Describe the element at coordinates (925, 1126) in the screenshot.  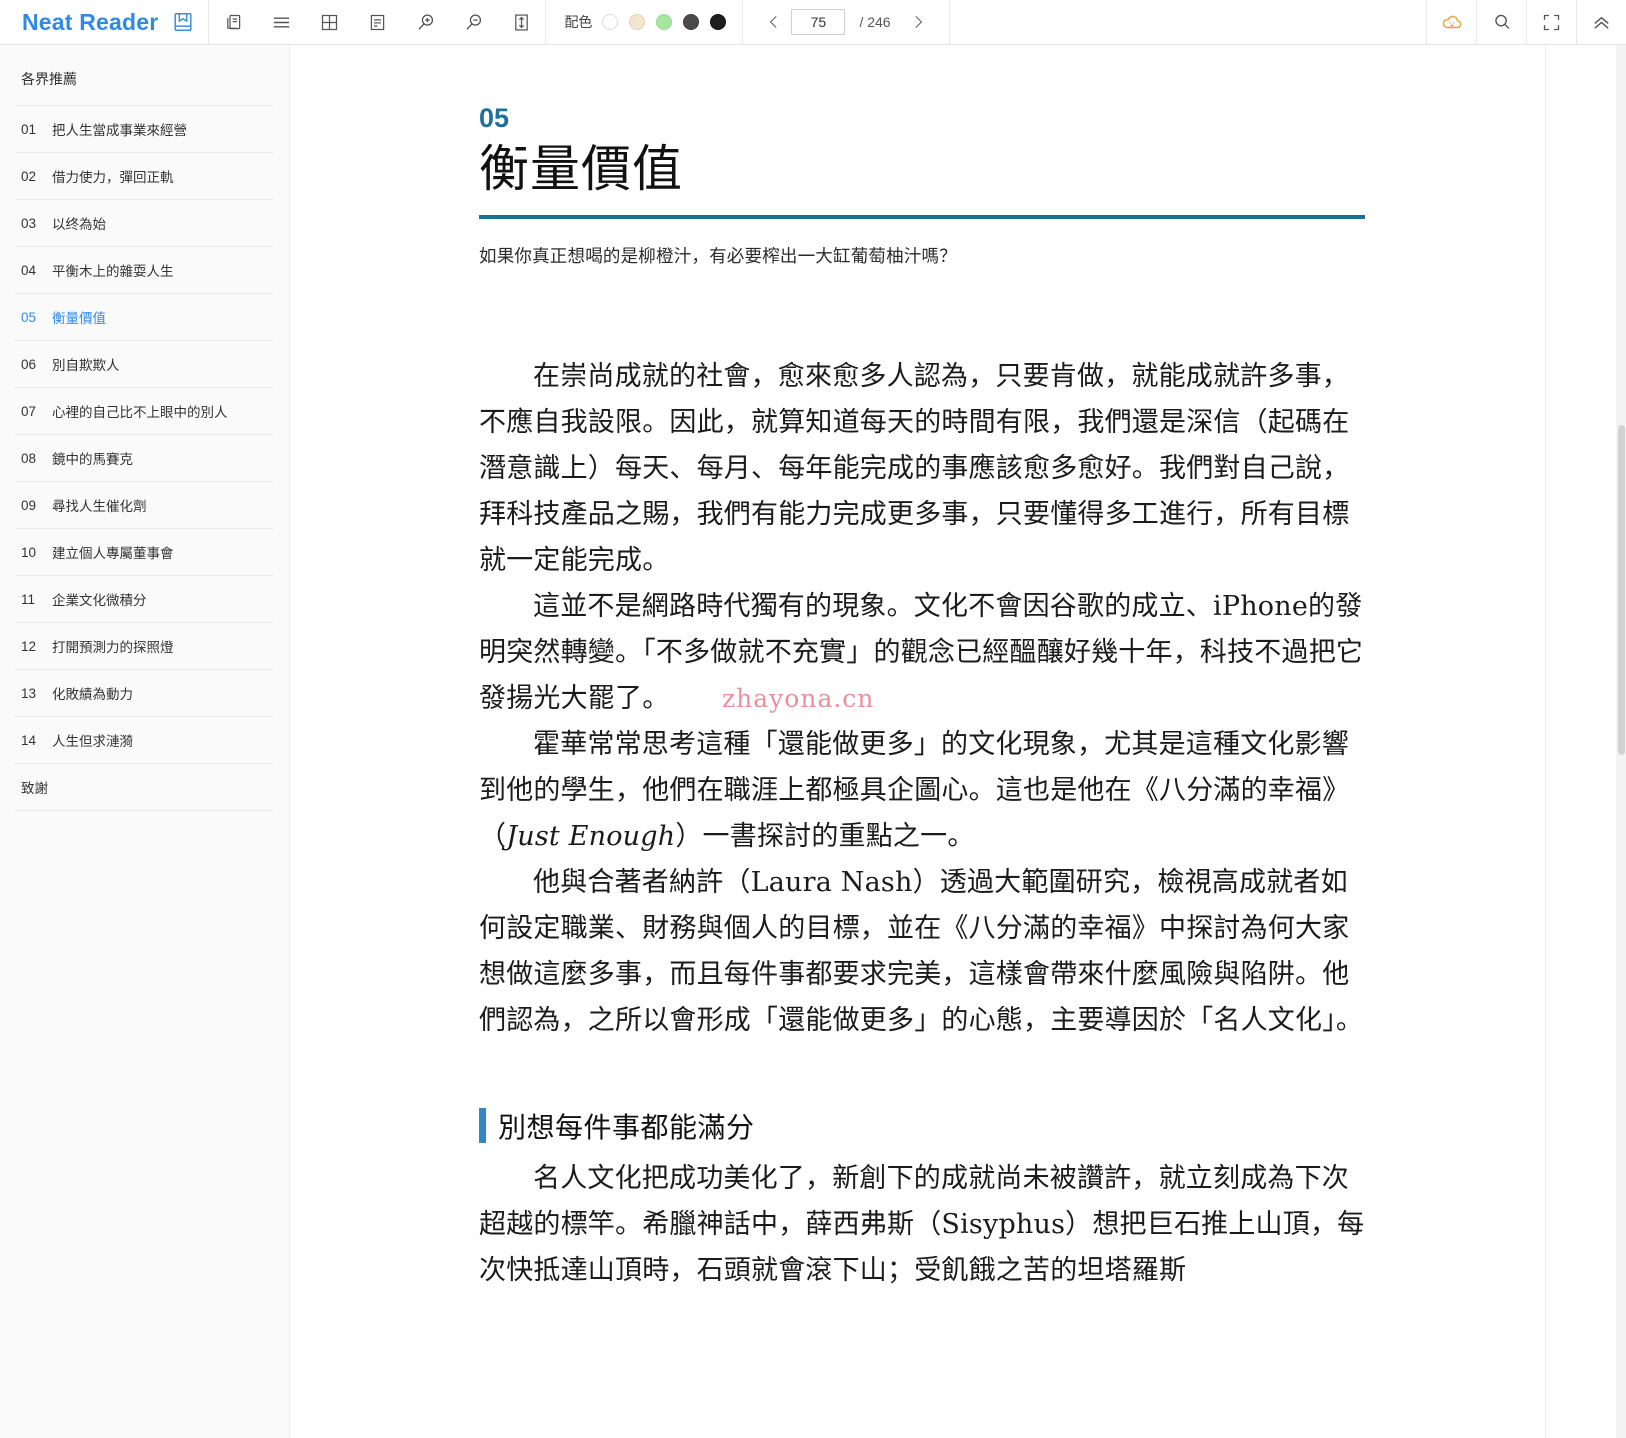
I see `section-heading: 別想每件事都能滿分` at that location.